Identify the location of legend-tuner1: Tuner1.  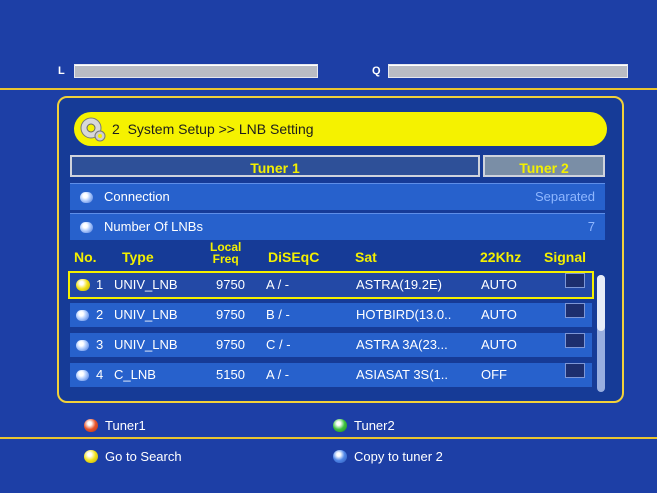
(125, 425).